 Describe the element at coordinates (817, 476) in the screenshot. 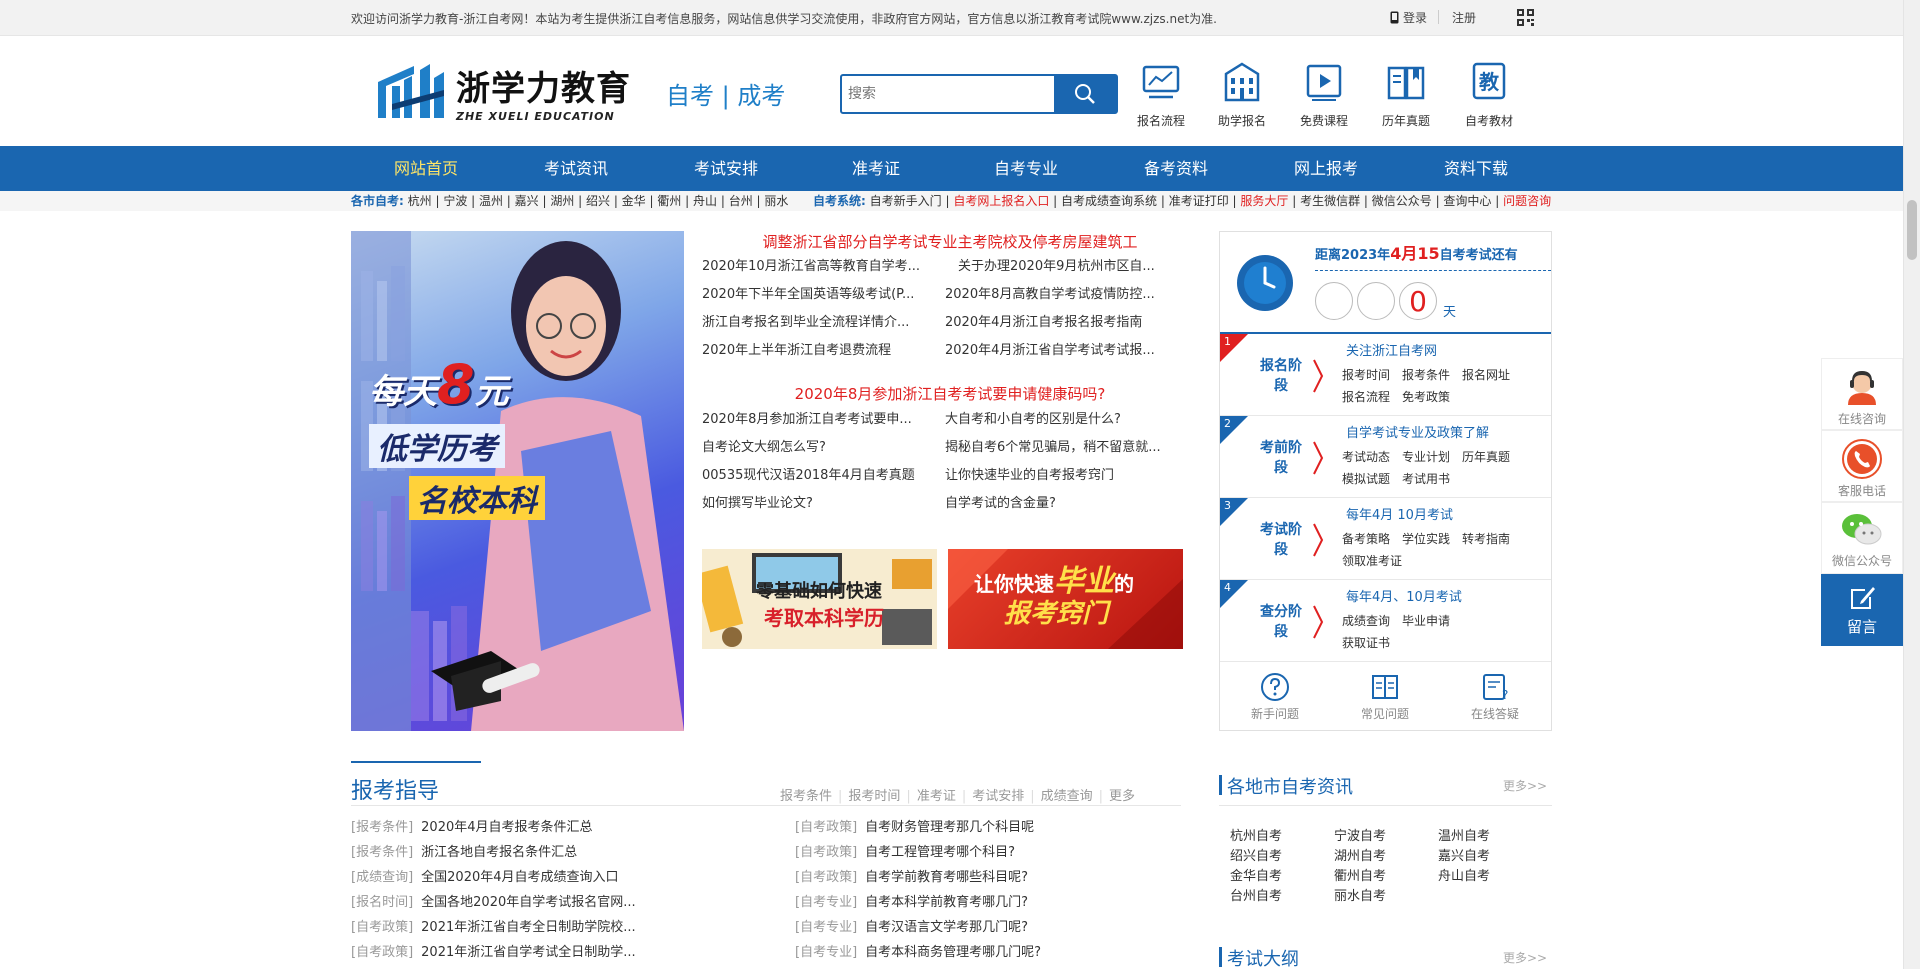

I see `news-item: 00535现代汉语2018年4月自考真题` at that location.